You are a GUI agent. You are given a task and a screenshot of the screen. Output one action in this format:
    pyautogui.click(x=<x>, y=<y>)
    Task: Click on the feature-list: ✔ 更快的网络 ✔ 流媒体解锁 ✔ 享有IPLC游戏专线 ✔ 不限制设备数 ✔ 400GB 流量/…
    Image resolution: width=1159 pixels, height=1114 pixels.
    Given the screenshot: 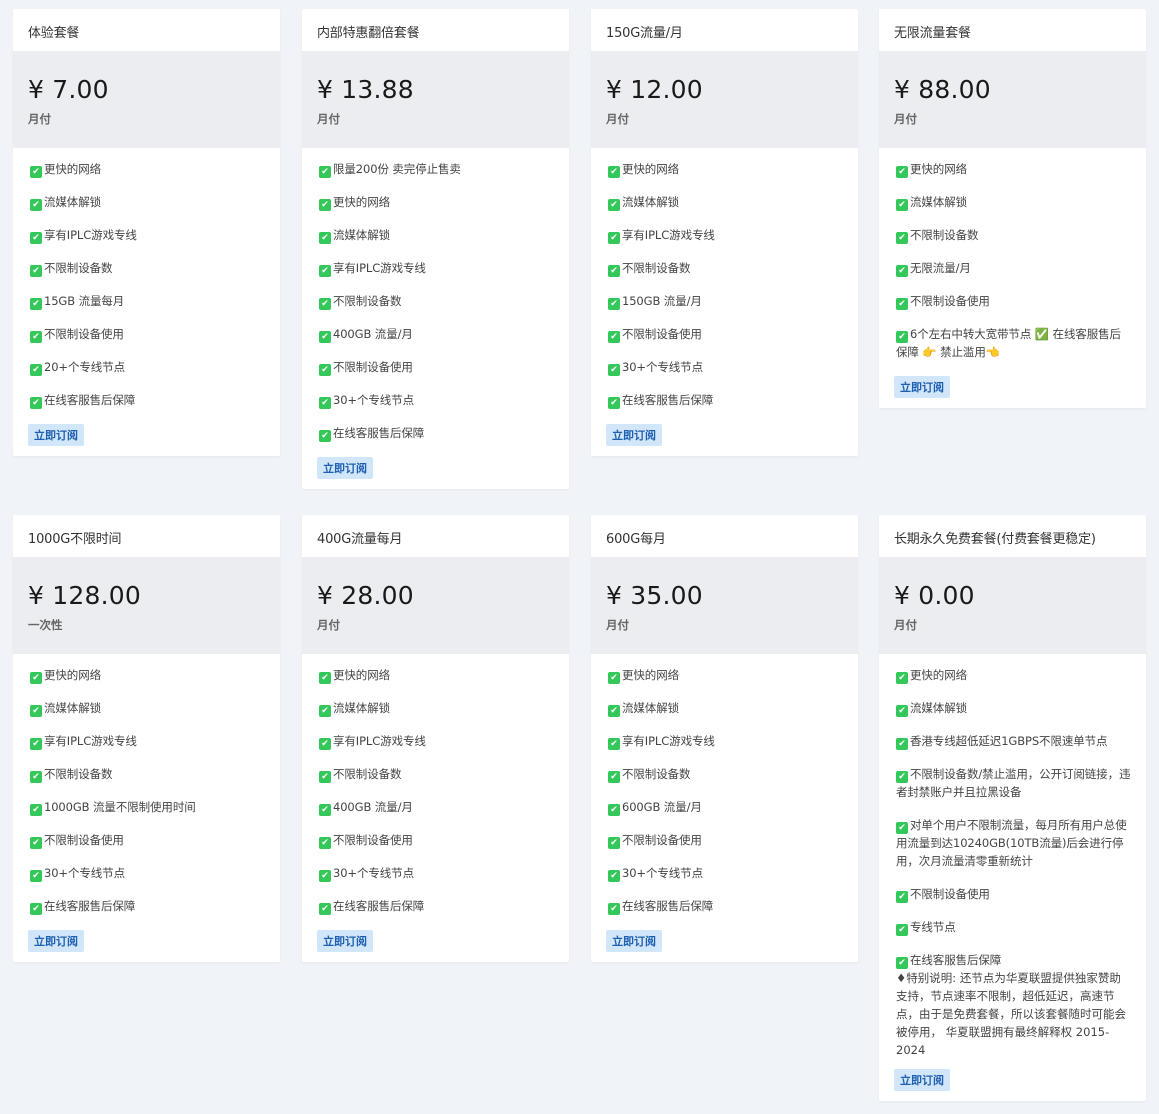 What is the action you would take?
    pyautogui.click(x=435, y=784)
    